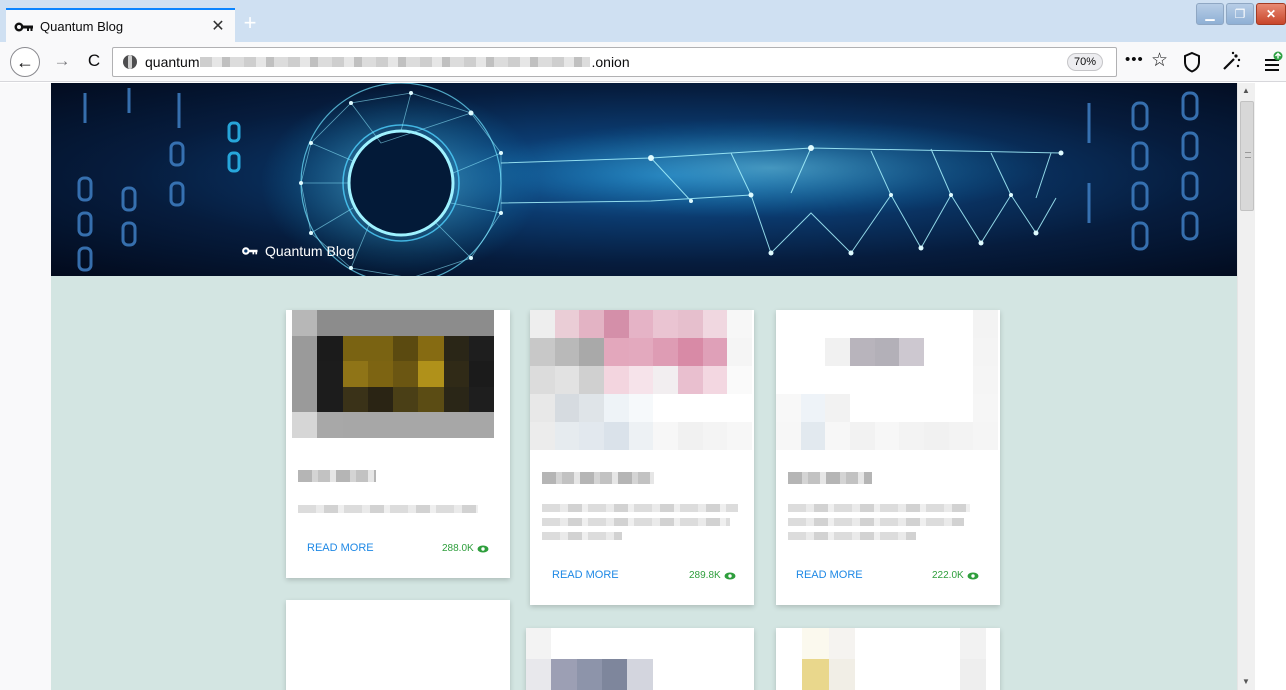  I want to click on window-edge, so click(1270, 386).